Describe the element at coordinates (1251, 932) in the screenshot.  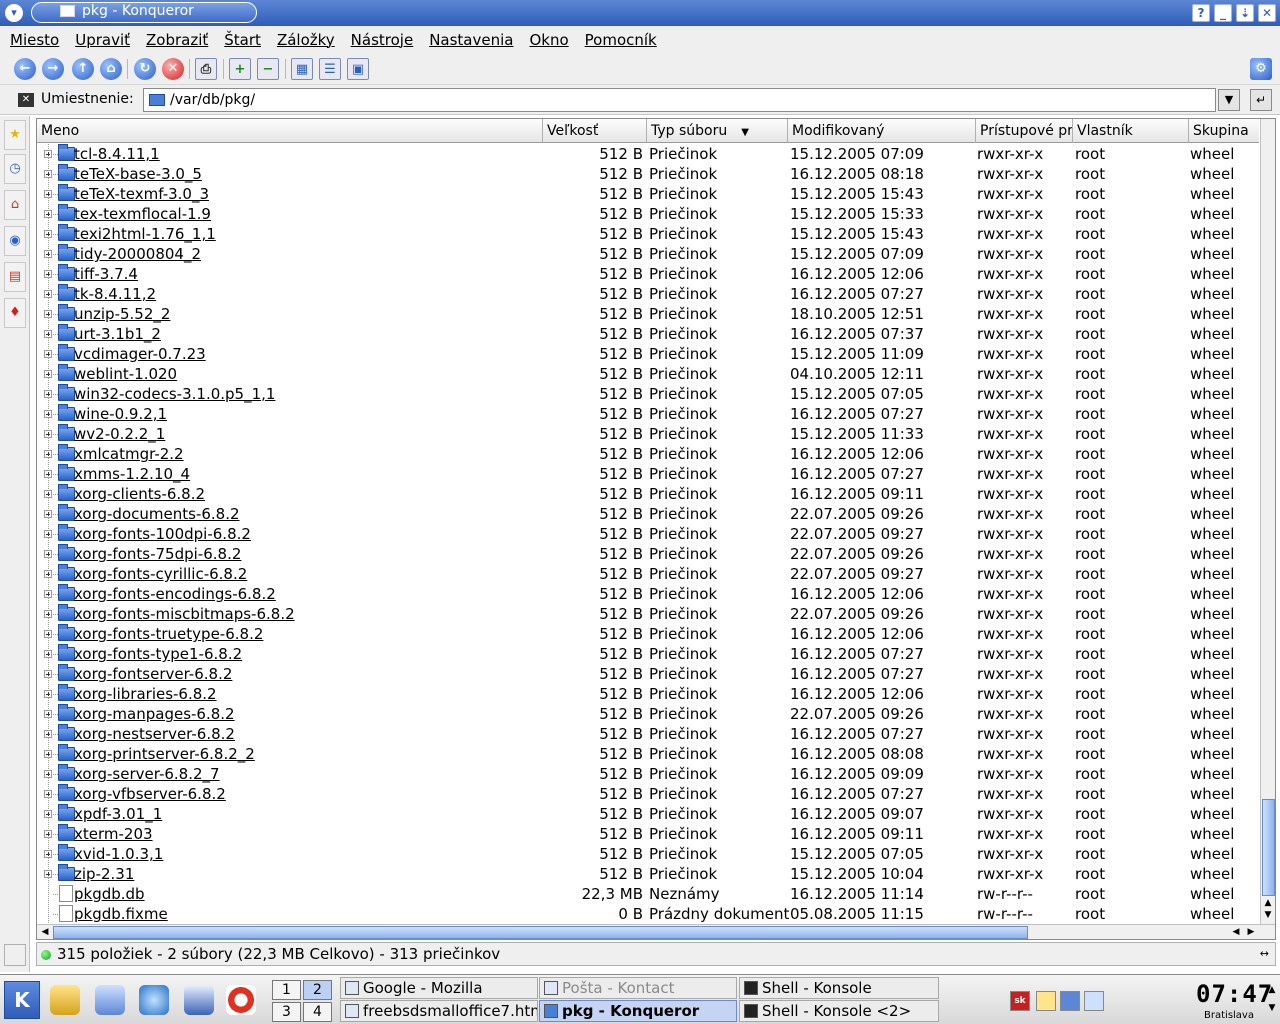
I see `scroll-right-arrow-icon: ▶` at that location.